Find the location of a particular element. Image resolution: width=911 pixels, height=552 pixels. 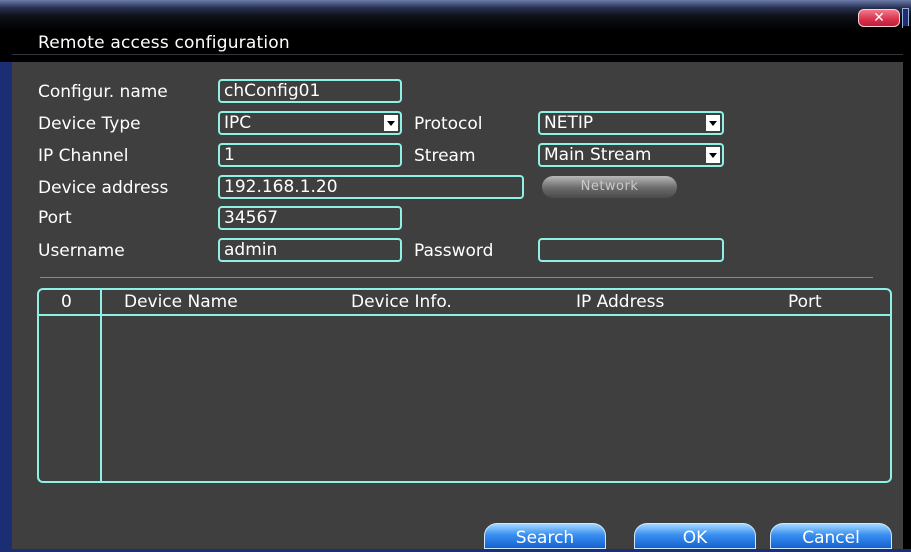

config-name-input: chConfig01 is located at coordinates (310, 91).